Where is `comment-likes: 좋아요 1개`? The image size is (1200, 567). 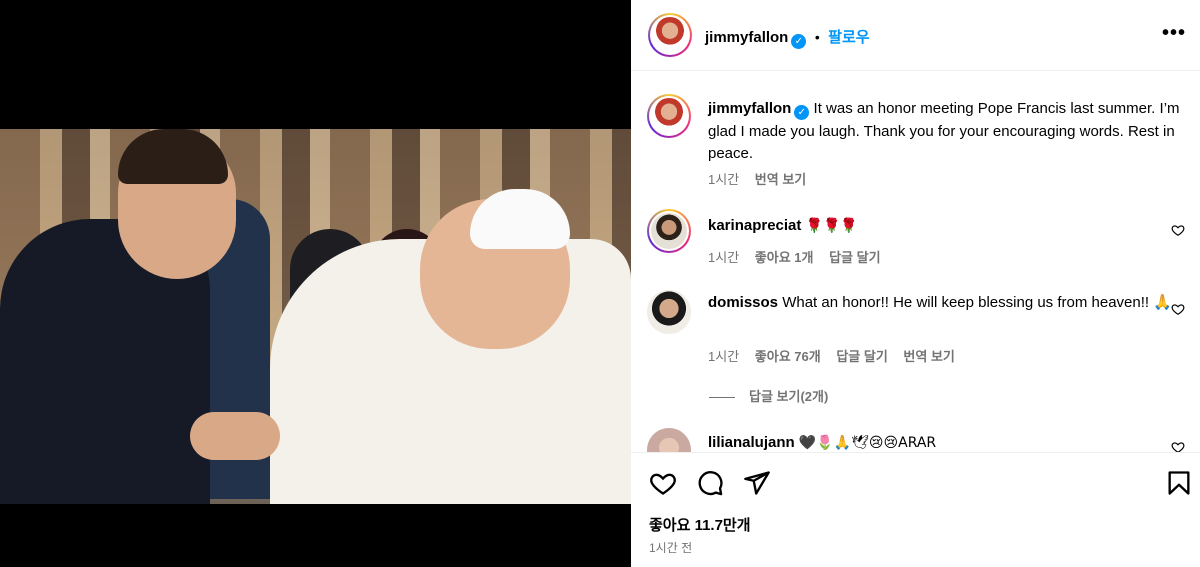 comment-likes: 좋아요 1개 is located at coordinates (784, 257).